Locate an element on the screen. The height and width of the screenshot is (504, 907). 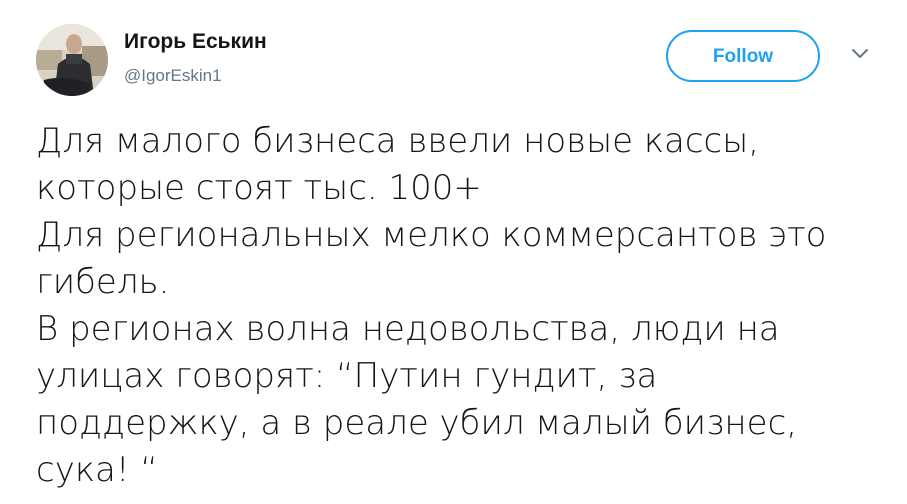
avatar-photo is located at coordinates (72, 60).